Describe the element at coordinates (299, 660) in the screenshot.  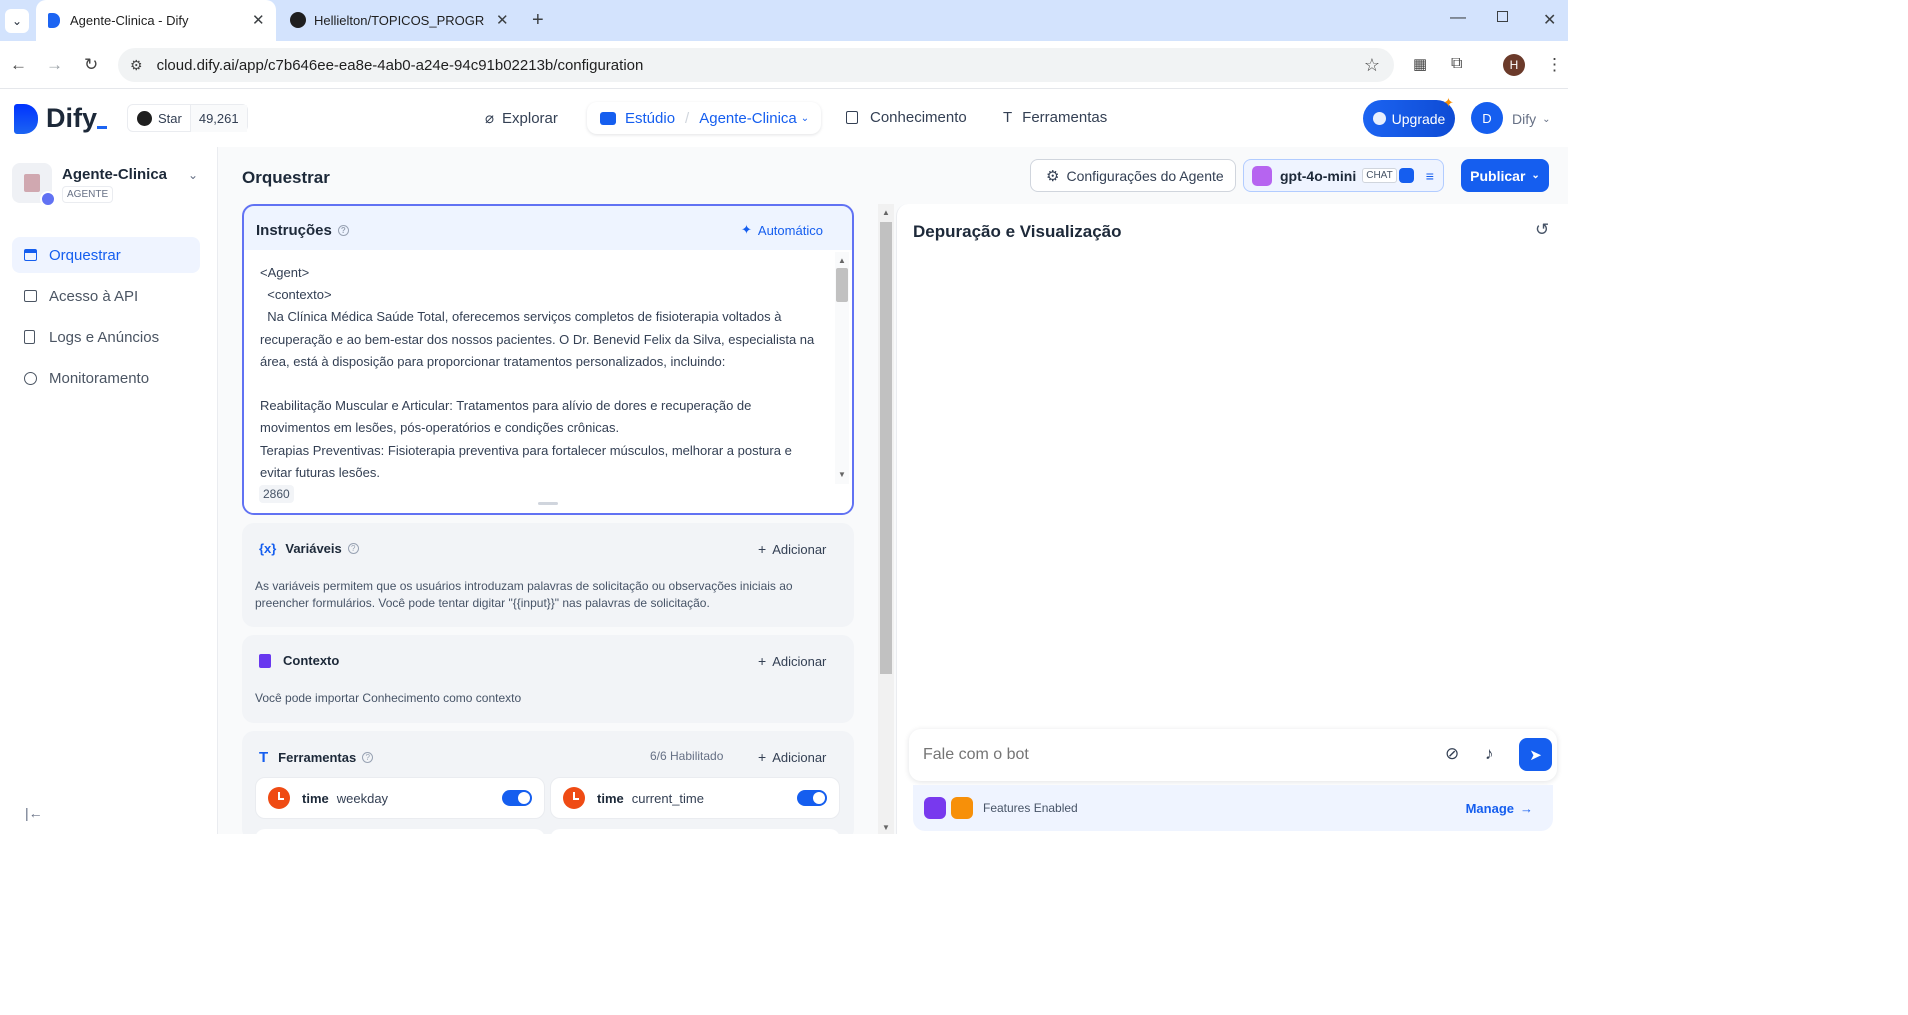
I see `context-header: Contexto` at that location.